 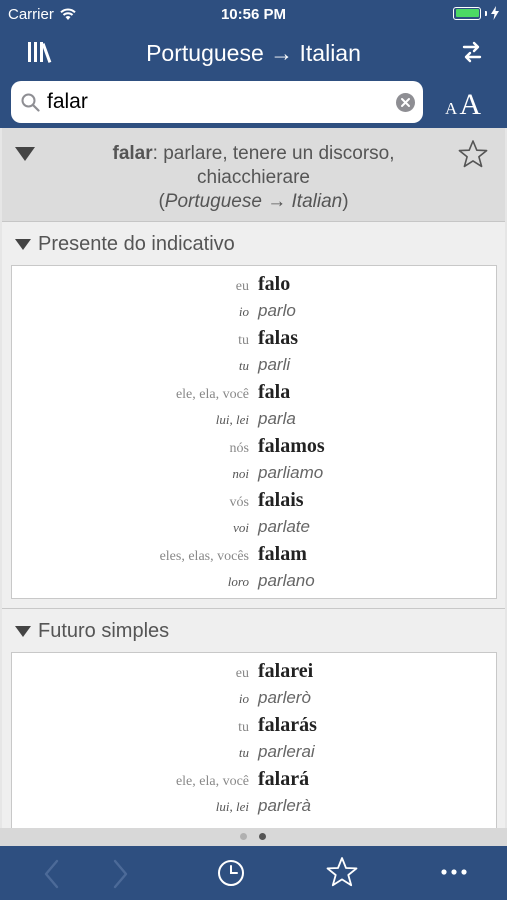 I want to click on table-row: tu parlerai, so click(x=254, y=751).